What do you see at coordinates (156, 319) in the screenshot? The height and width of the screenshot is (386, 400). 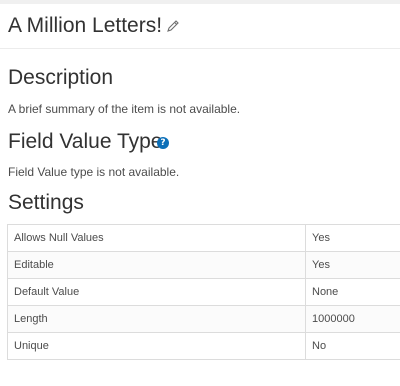 I see `setting-label: Length` at bounding box center [156, 319].